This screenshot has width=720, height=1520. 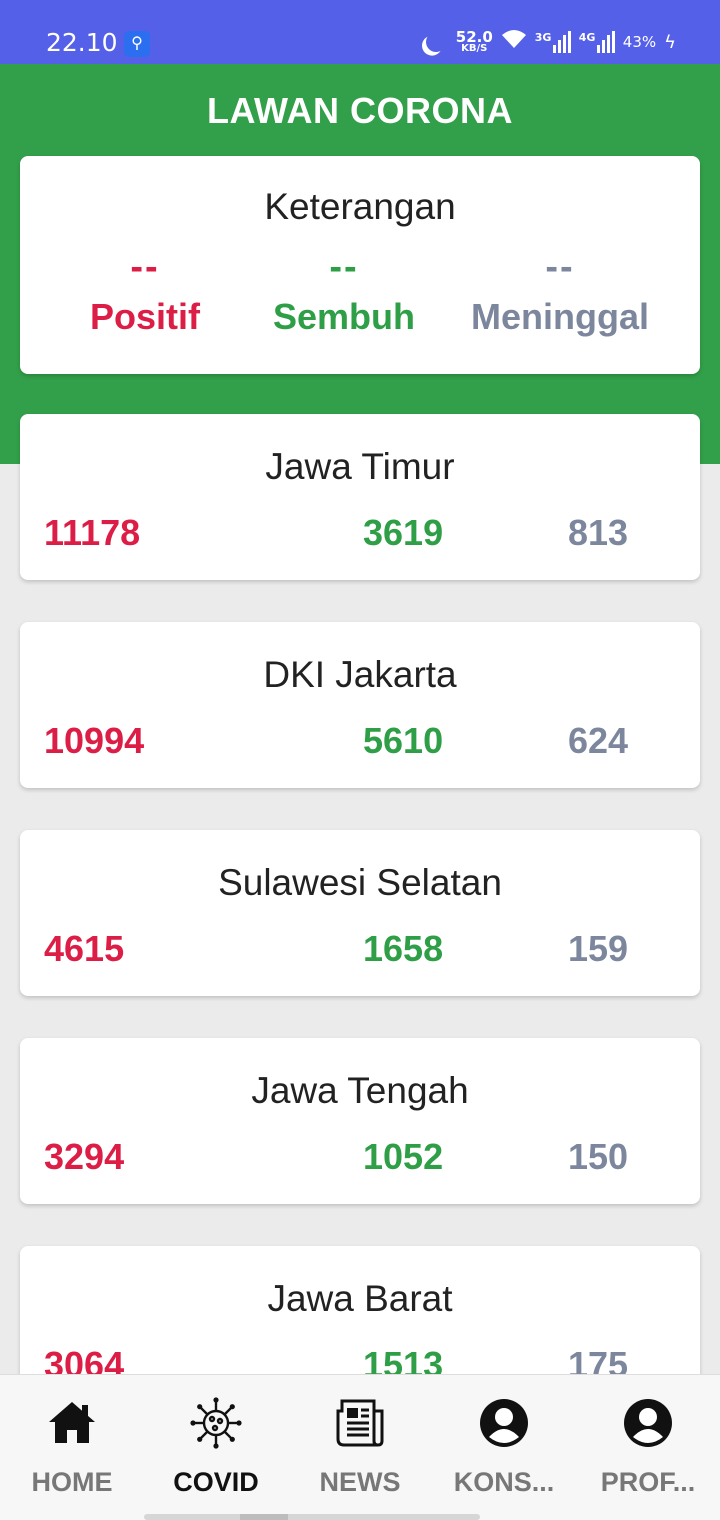 I want to click on charging-icon: ϟ, so click(x=670, y=42).